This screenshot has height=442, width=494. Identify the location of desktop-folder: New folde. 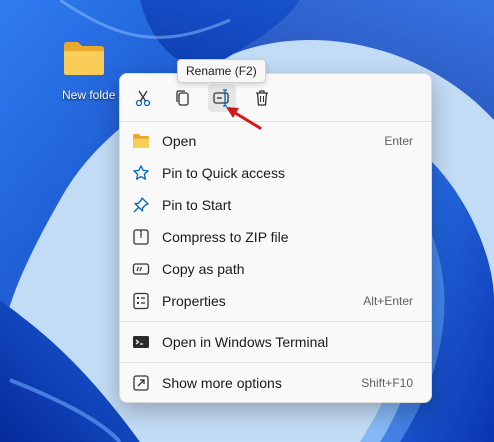
(93, 75).